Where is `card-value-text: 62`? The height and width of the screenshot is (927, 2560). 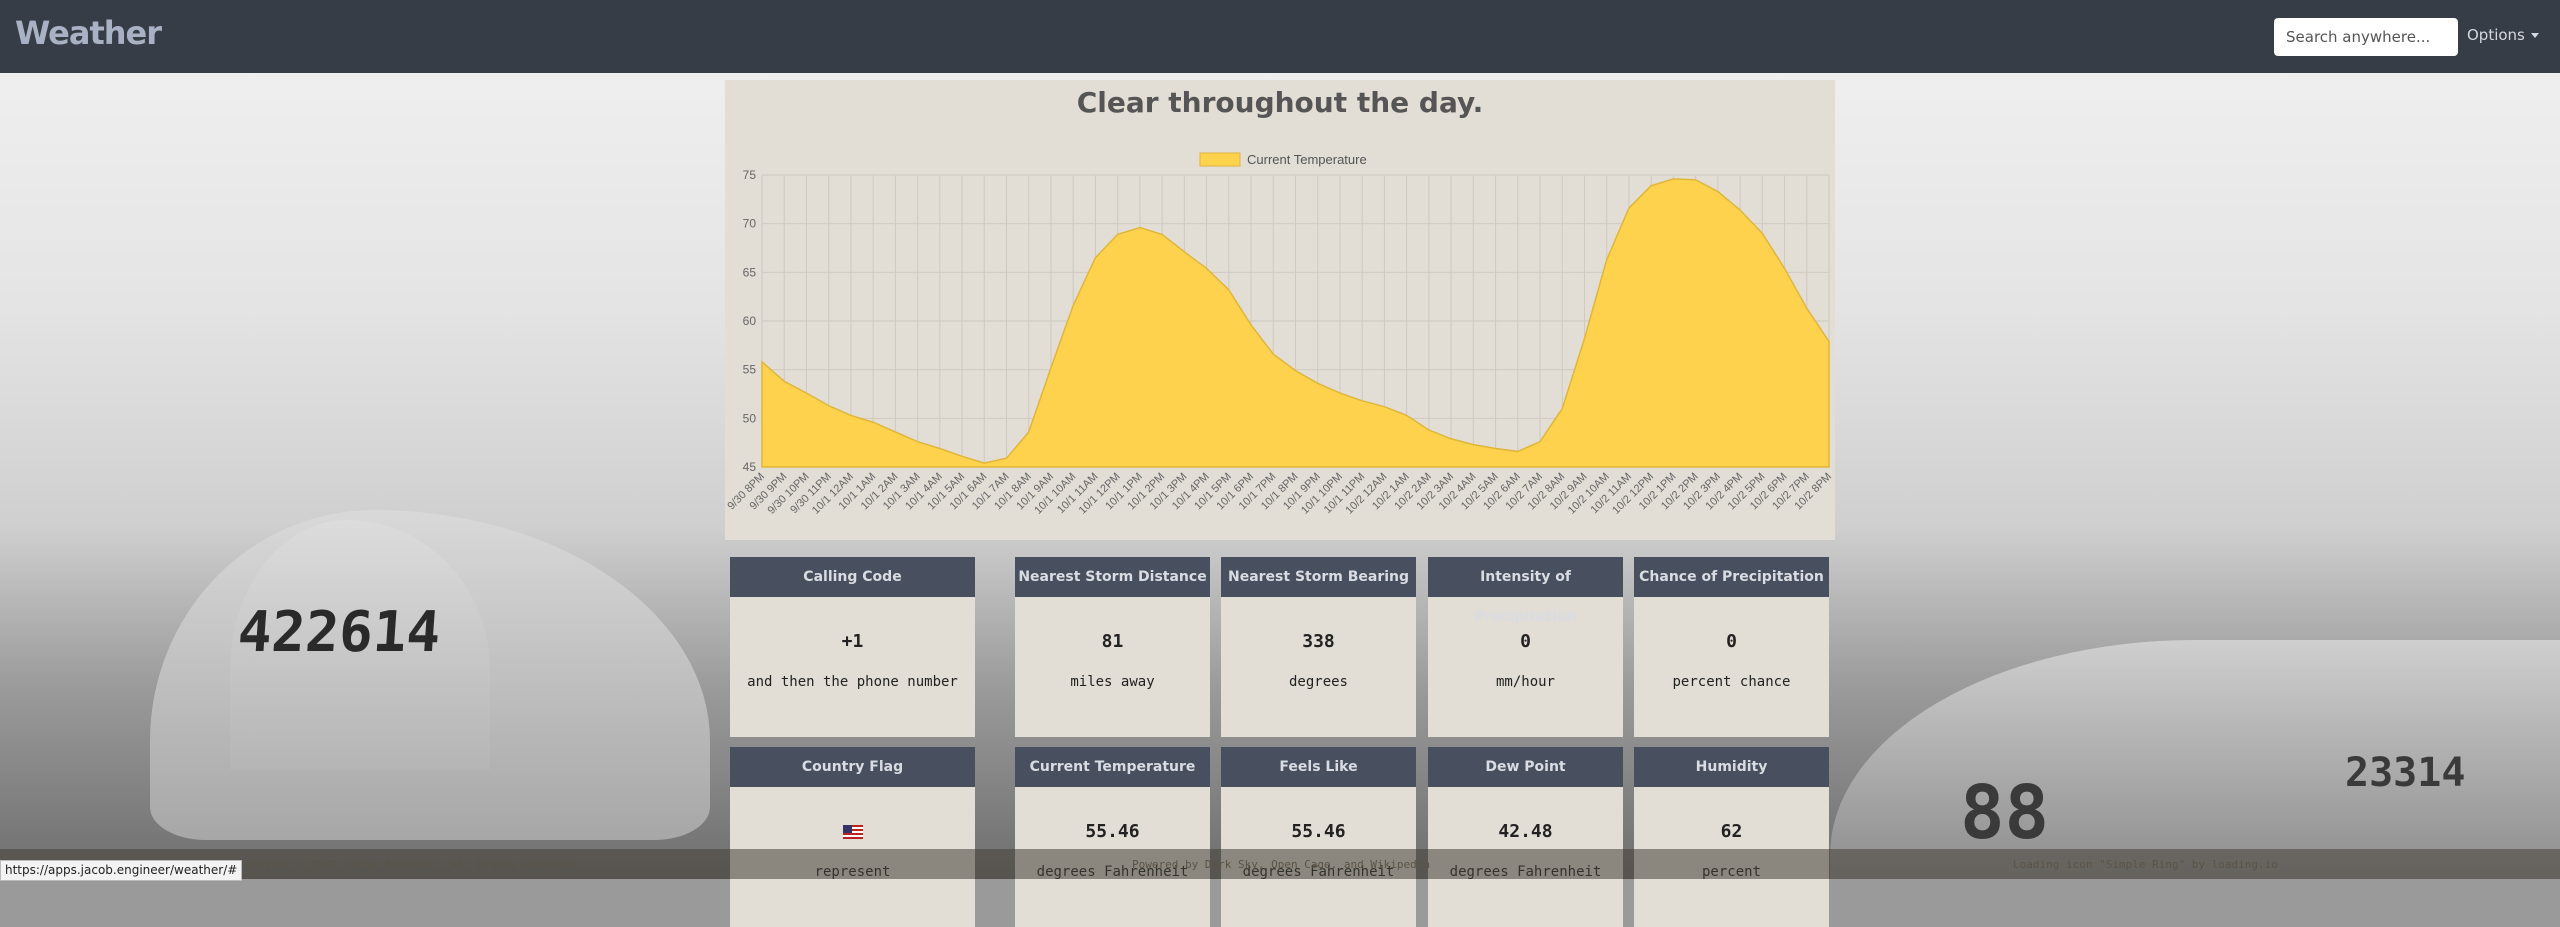 card-value-text: 62 is located at coordinates (1732, 831).